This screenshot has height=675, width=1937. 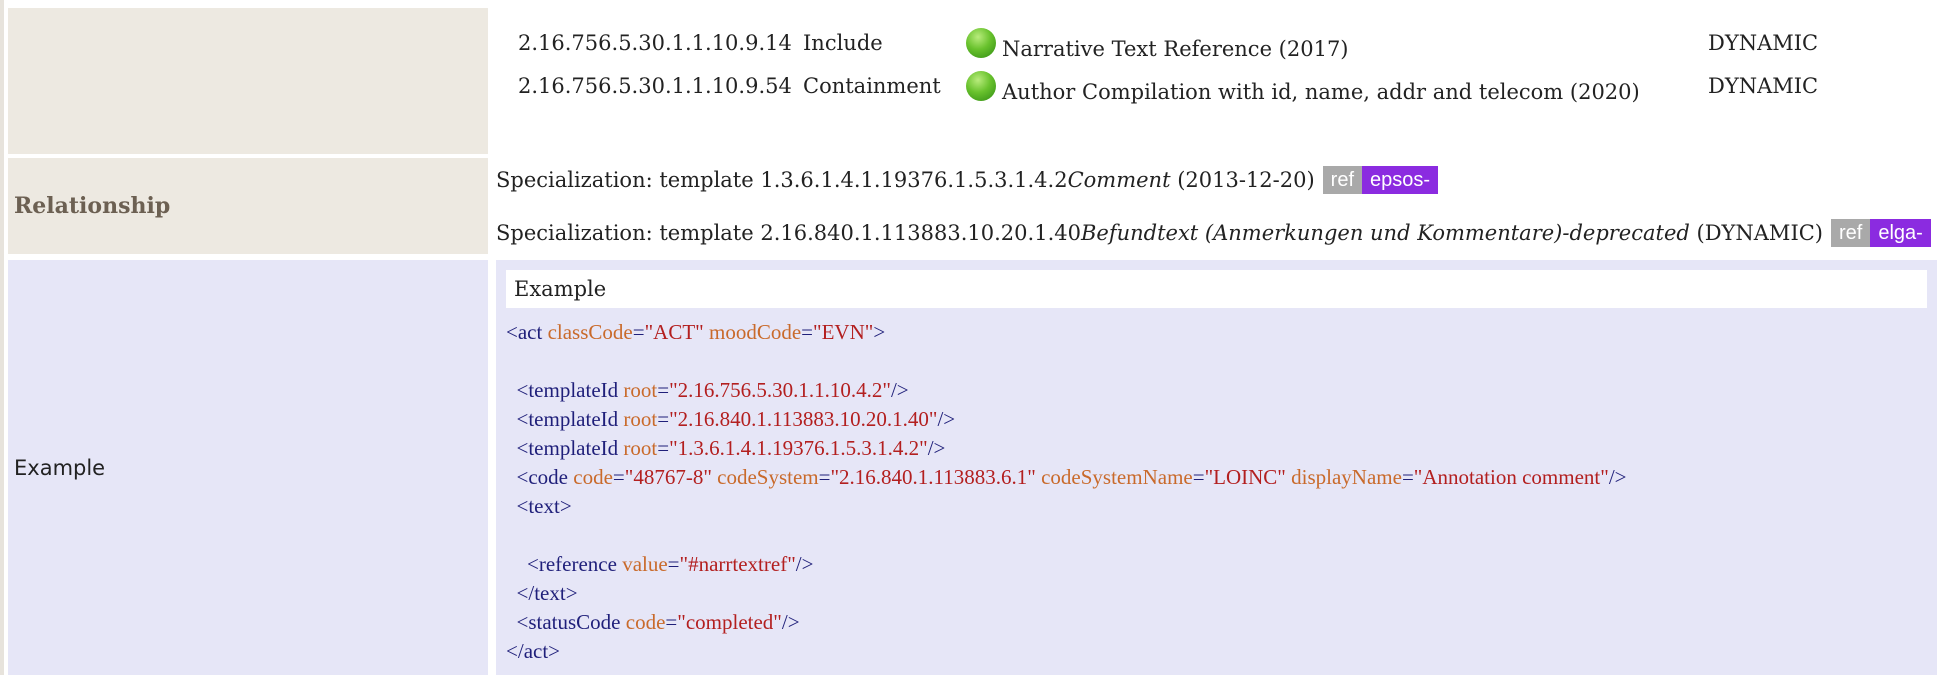 I want to click on specialization-effective: (2013-12-20), so click(x=1242, y=180).